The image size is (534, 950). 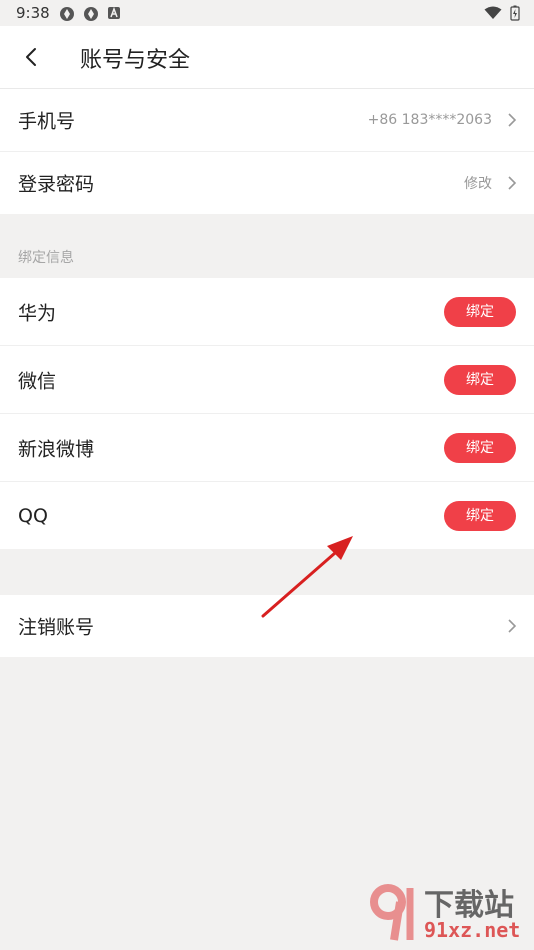 What do you see at coordinates (267, 448) in the screenshot?
I see `binding-row-weibo: 新浪微博 绑定` at bounding box center [267, 448].